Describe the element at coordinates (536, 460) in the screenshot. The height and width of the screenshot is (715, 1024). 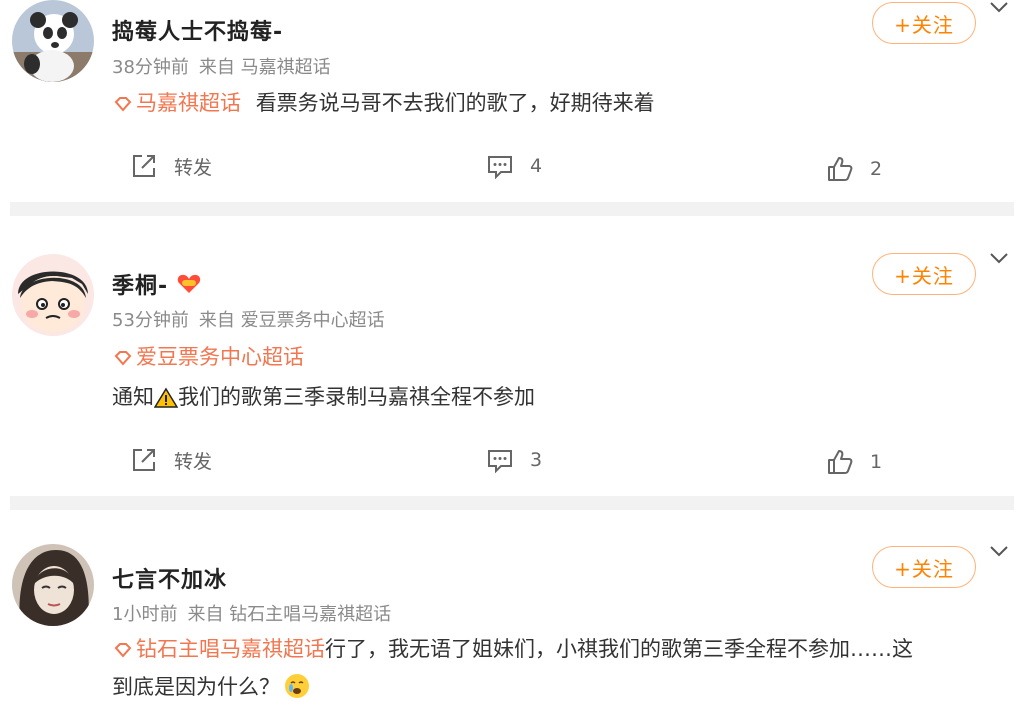
I see `comment-count: 3` at that location.